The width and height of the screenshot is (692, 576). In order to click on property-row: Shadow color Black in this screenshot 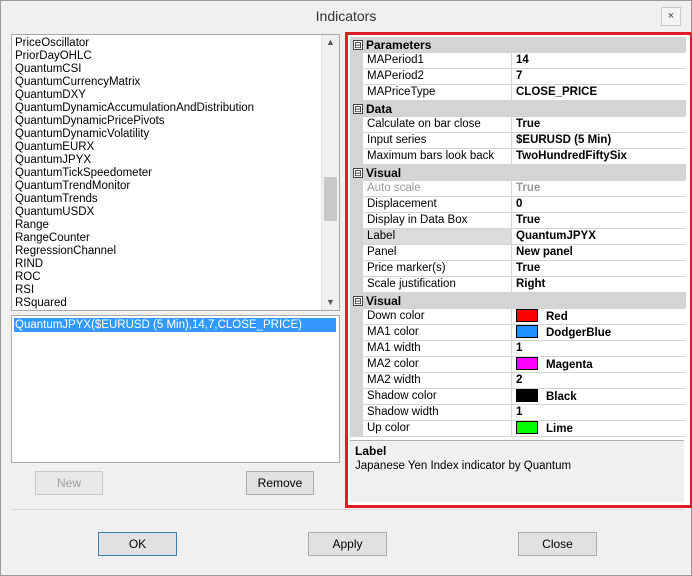, I will do `click(518, 397)`.